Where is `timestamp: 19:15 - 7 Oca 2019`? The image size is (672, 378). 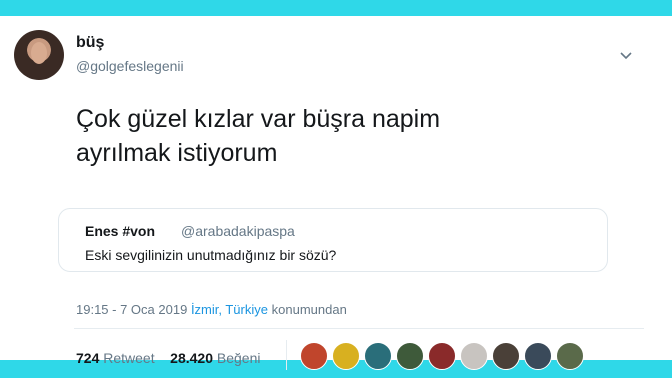
timestamp: 19:15 - 7 Oca 2019 is located at coordinates (131, 309).